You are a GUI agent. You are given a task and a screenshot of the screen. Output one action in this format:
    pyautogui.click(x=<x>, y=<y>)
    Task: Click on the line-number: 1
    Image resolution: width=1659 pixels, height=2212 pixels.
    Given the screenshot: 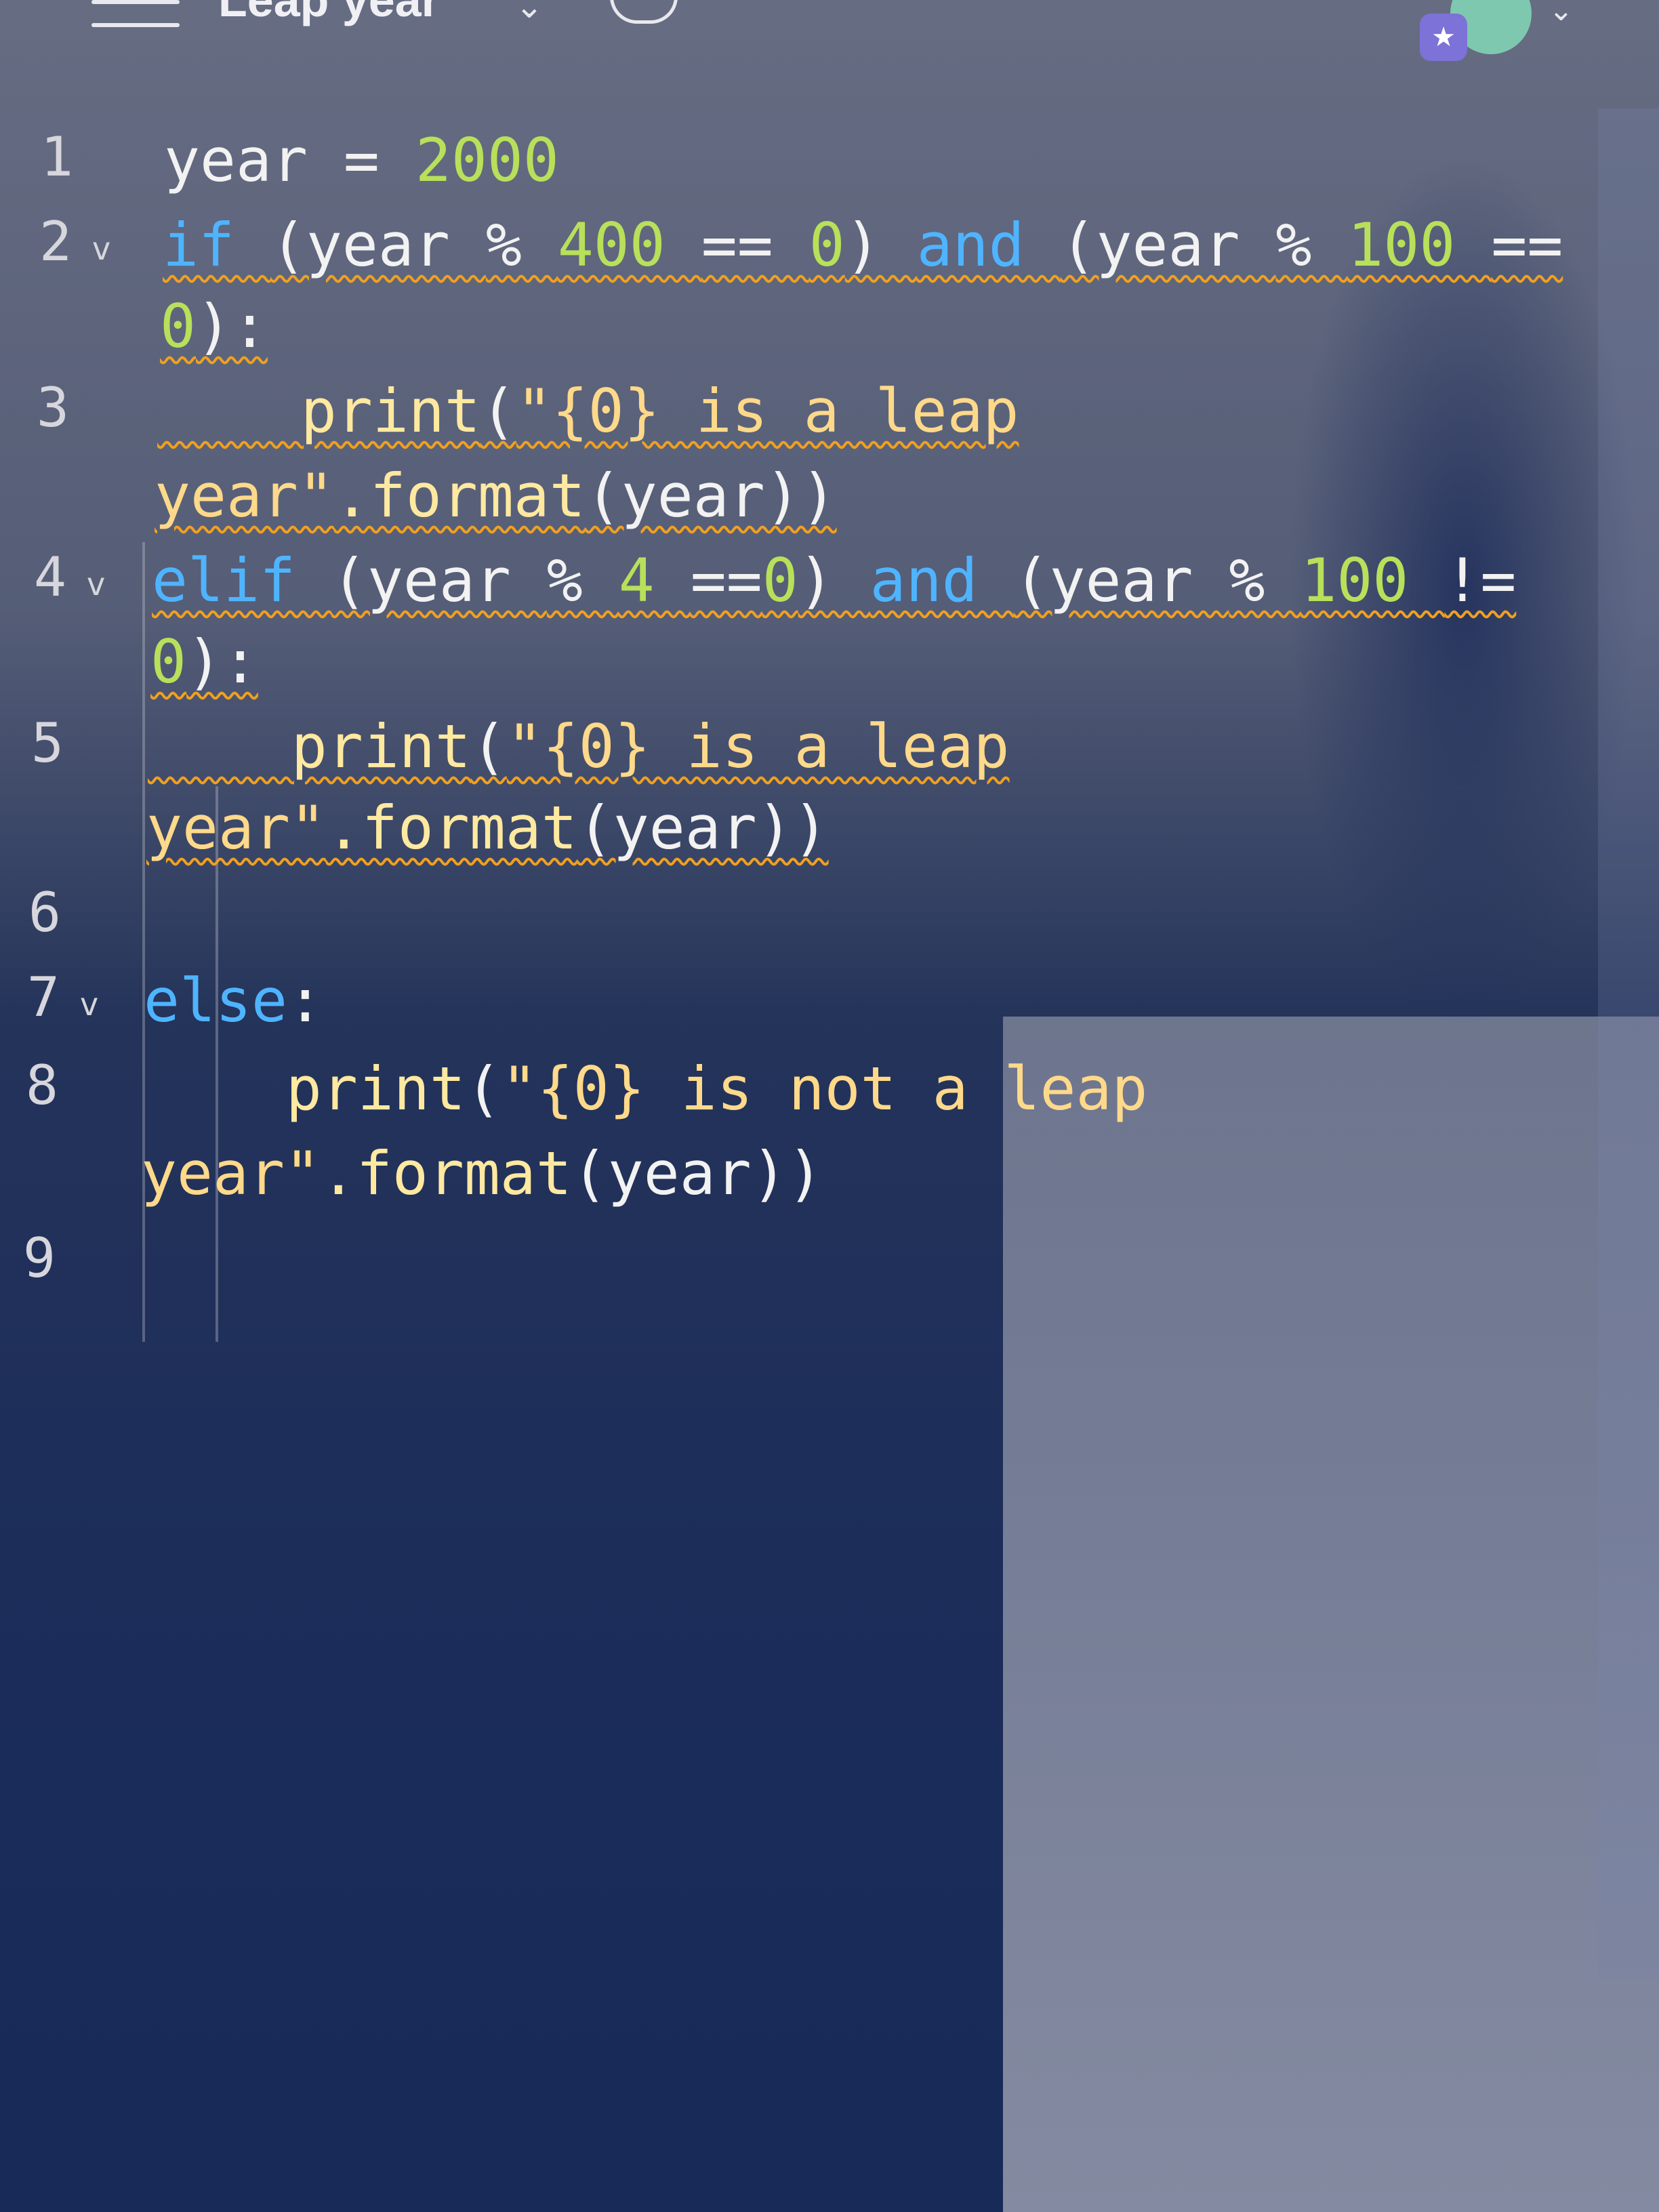 What is the action you would take?
    pyautogui.click(x=56, y=156)
    